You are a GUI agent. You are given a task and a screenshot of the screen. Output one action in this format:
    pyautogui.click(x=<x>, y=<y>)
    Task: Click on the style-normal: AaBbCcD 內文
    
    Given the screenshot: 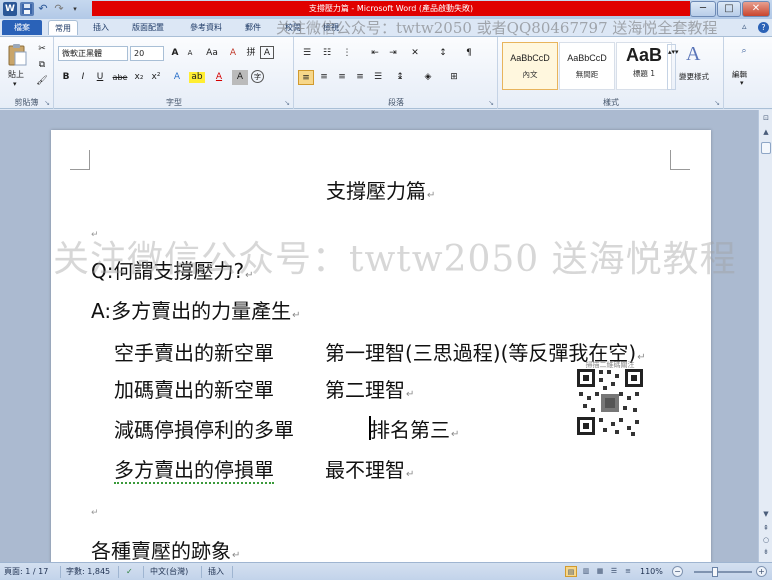 What is the action you would take?
    pyautogui.click(x=530, y=66)
    